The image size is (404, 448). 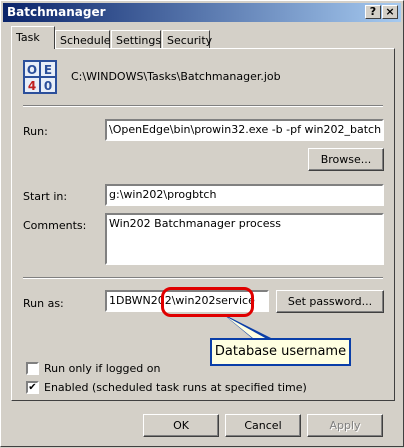 I want to click on username-highlight, so click(x=207, y=302).